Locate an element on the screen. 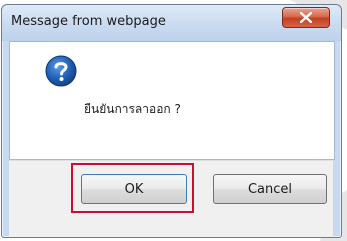  question-icon is located at coordinates (61, 71).